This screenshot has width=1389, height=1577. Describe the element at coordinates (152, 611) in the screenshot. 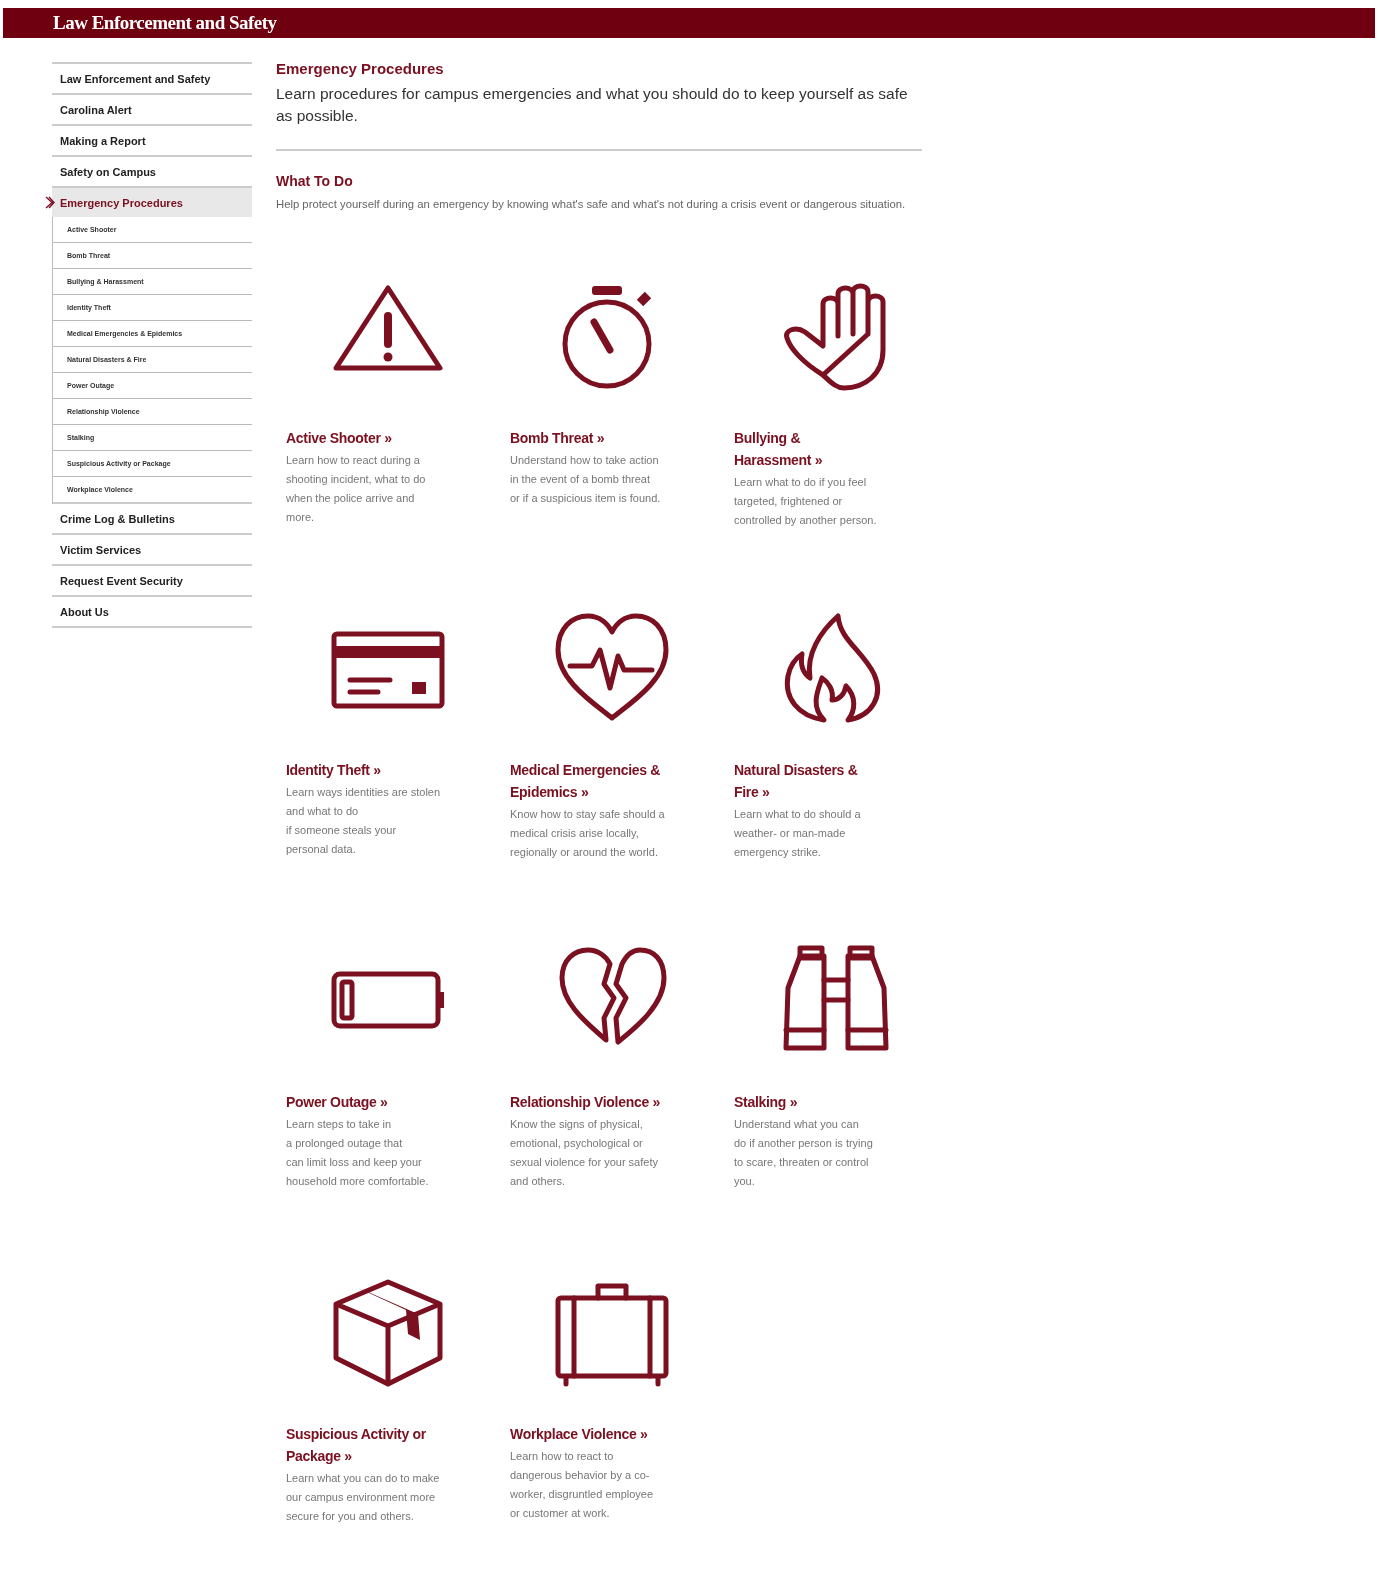

I see `nav-link: About Us` at that location.